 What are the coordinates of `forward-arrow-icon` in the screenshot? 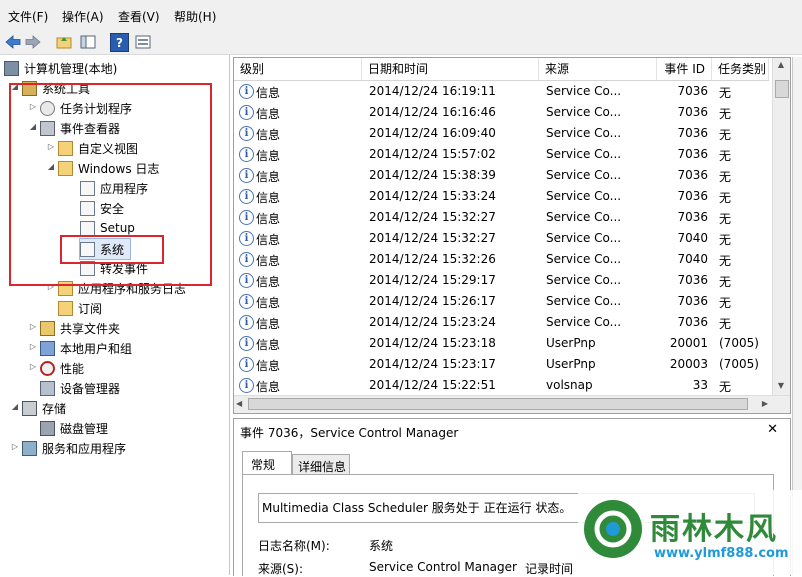 It's located at (32, 41).